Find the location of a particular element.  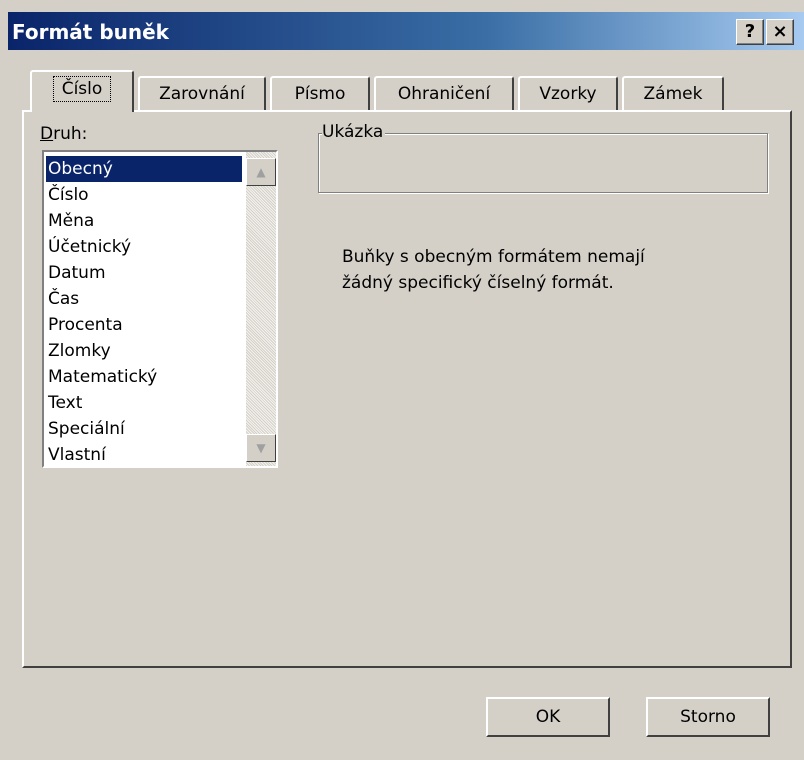

dialog-title: Formát buněk is located at coordinates (90, 32).